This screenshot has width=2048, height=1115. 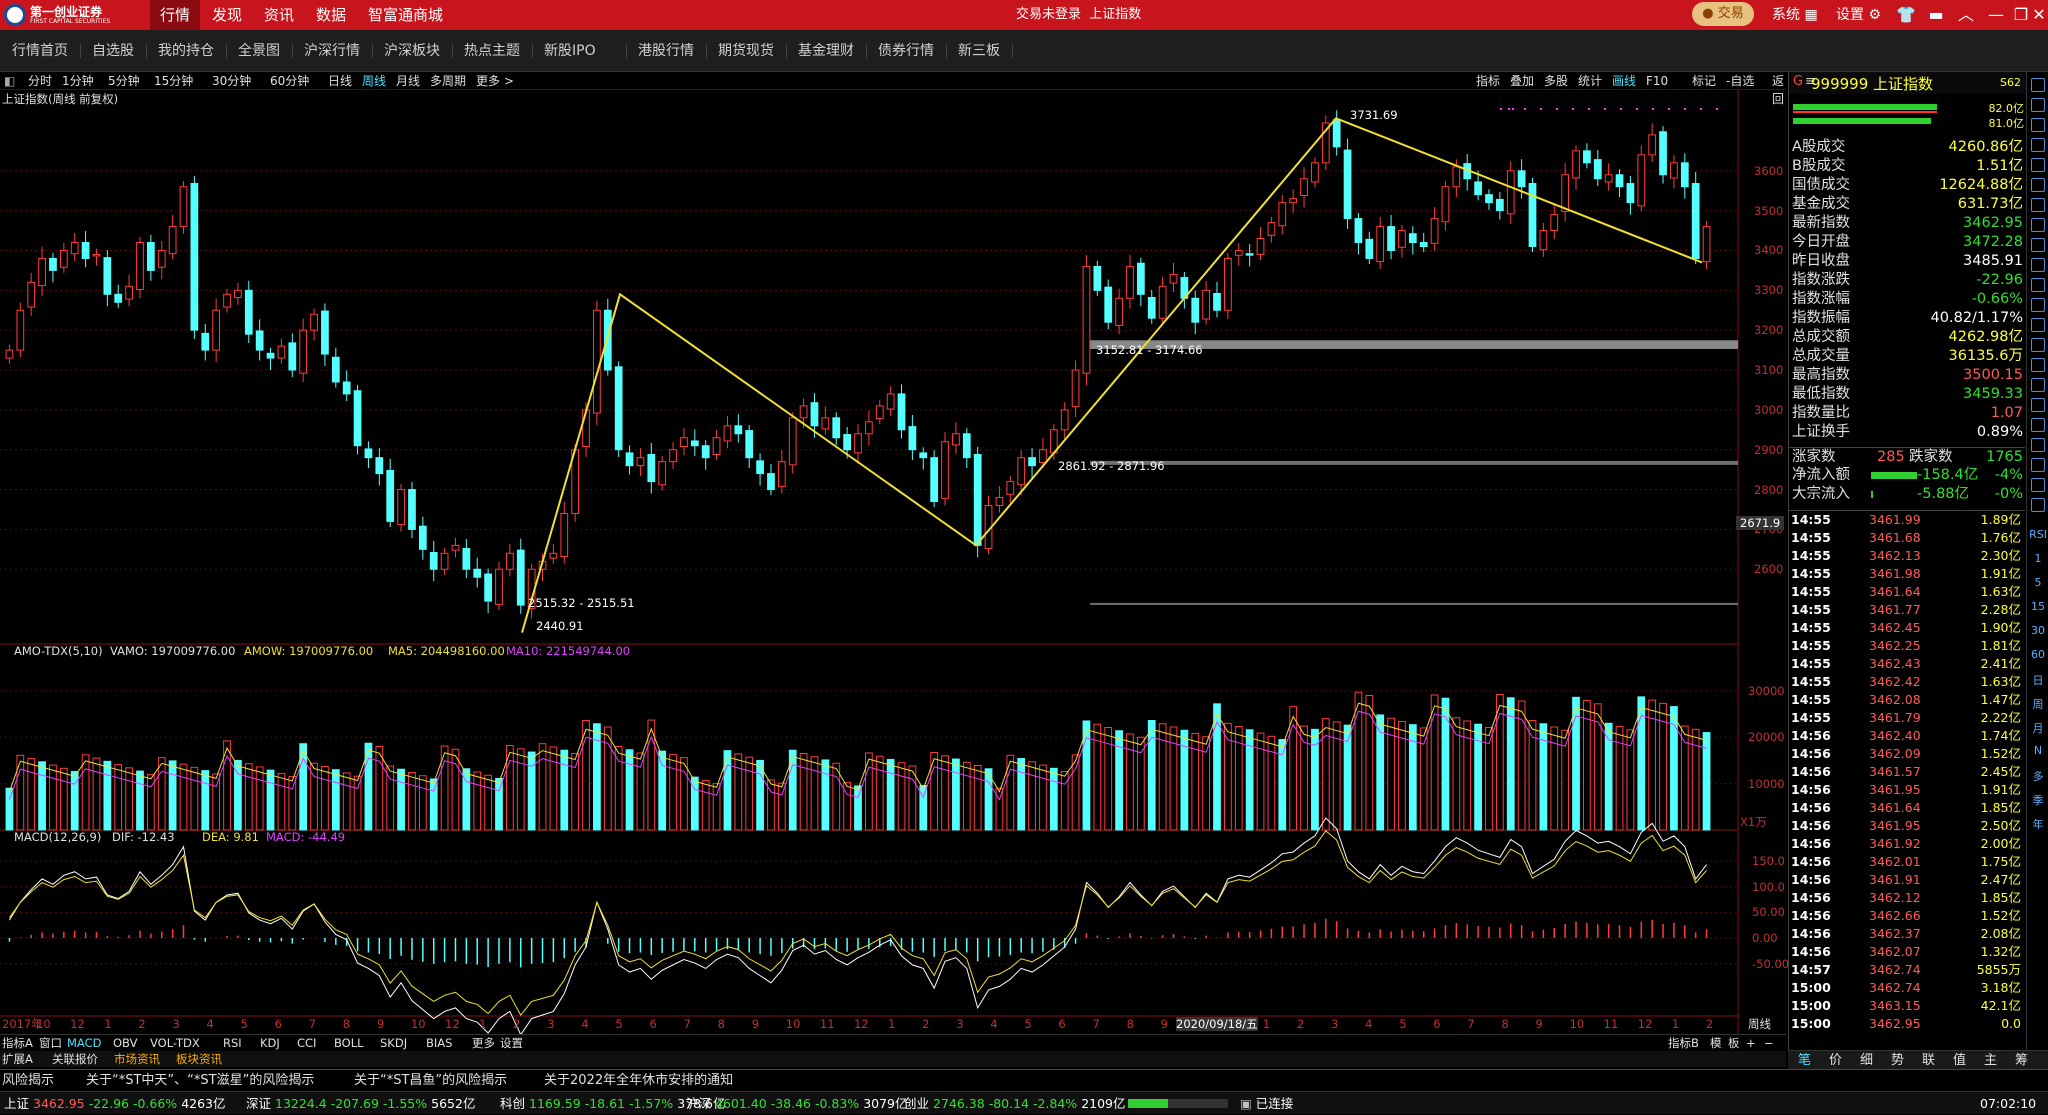 What do you see at coordinates (1966, 15) in the screenshot?
I see `collapse-up-icon: ︿` at bounding box center [1966, 15].